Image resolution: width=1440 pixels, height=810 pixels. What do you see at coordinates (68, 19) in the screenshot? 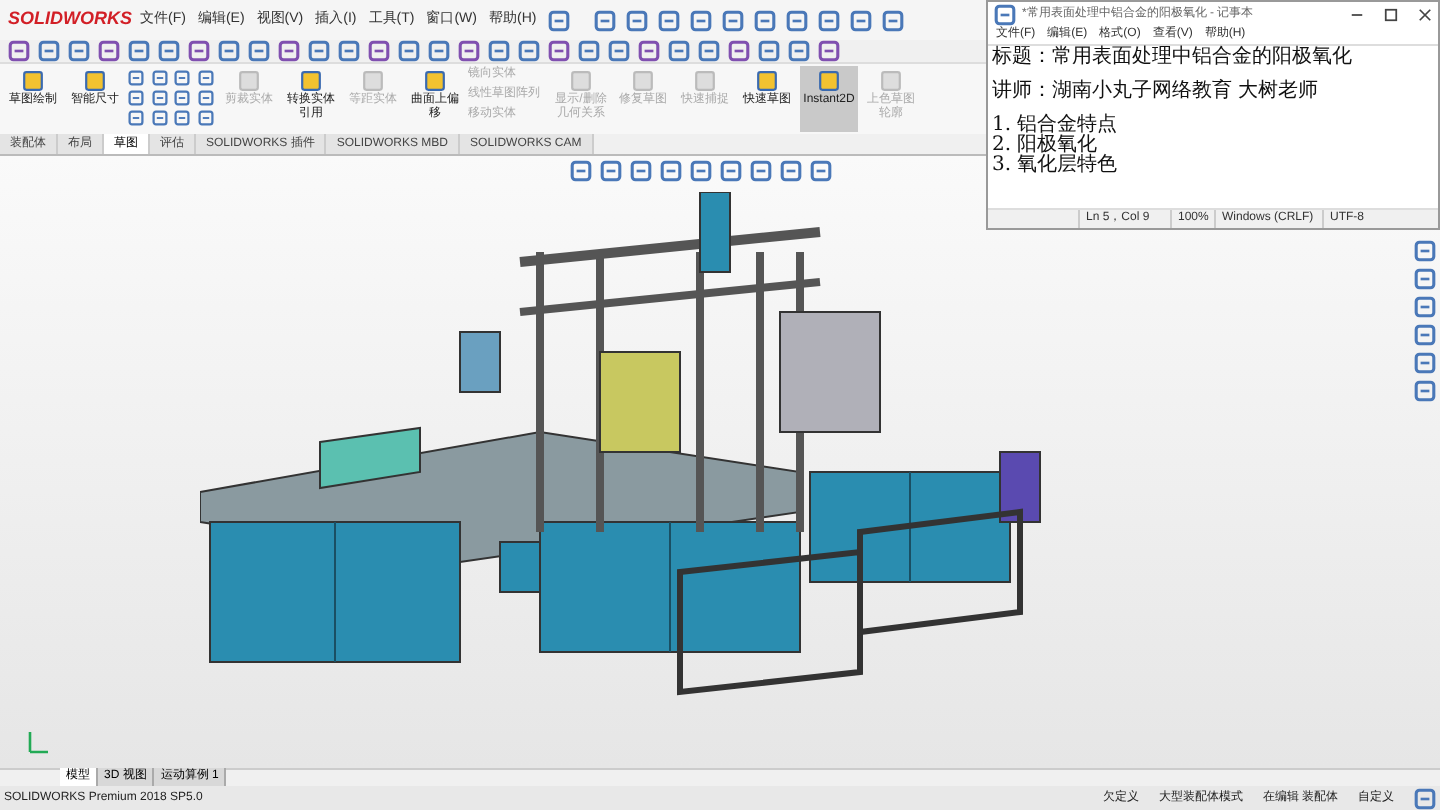
I see `app-logo: SOLIDWORKS` at bounding box center [68, 19].